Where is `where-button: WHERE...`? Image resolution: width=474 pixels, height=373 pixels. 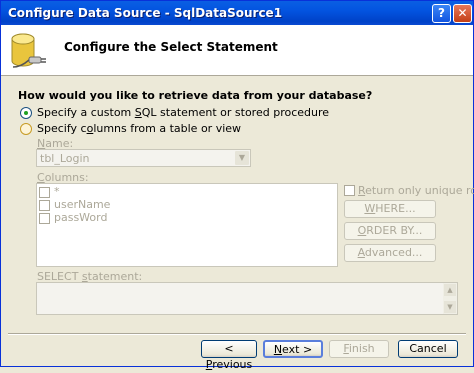
where-button: WHERE... is located at coordinates (390, 209).